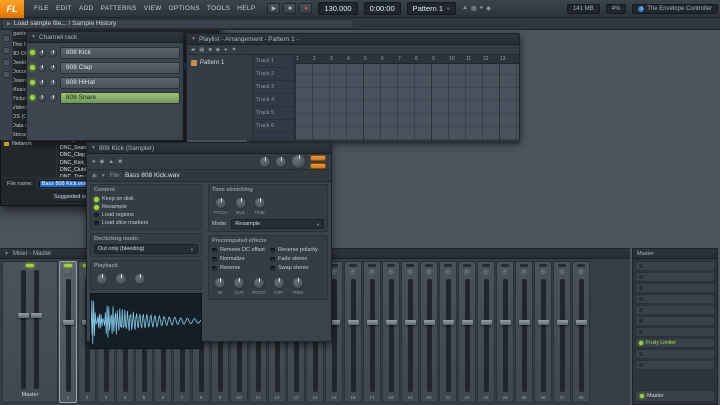 This screenshot has height=405, width=720. What do you see at coordinates (6, 50) in the screenshot?
I see `playlist-toggle-icon` at bounding box center [6, 50].